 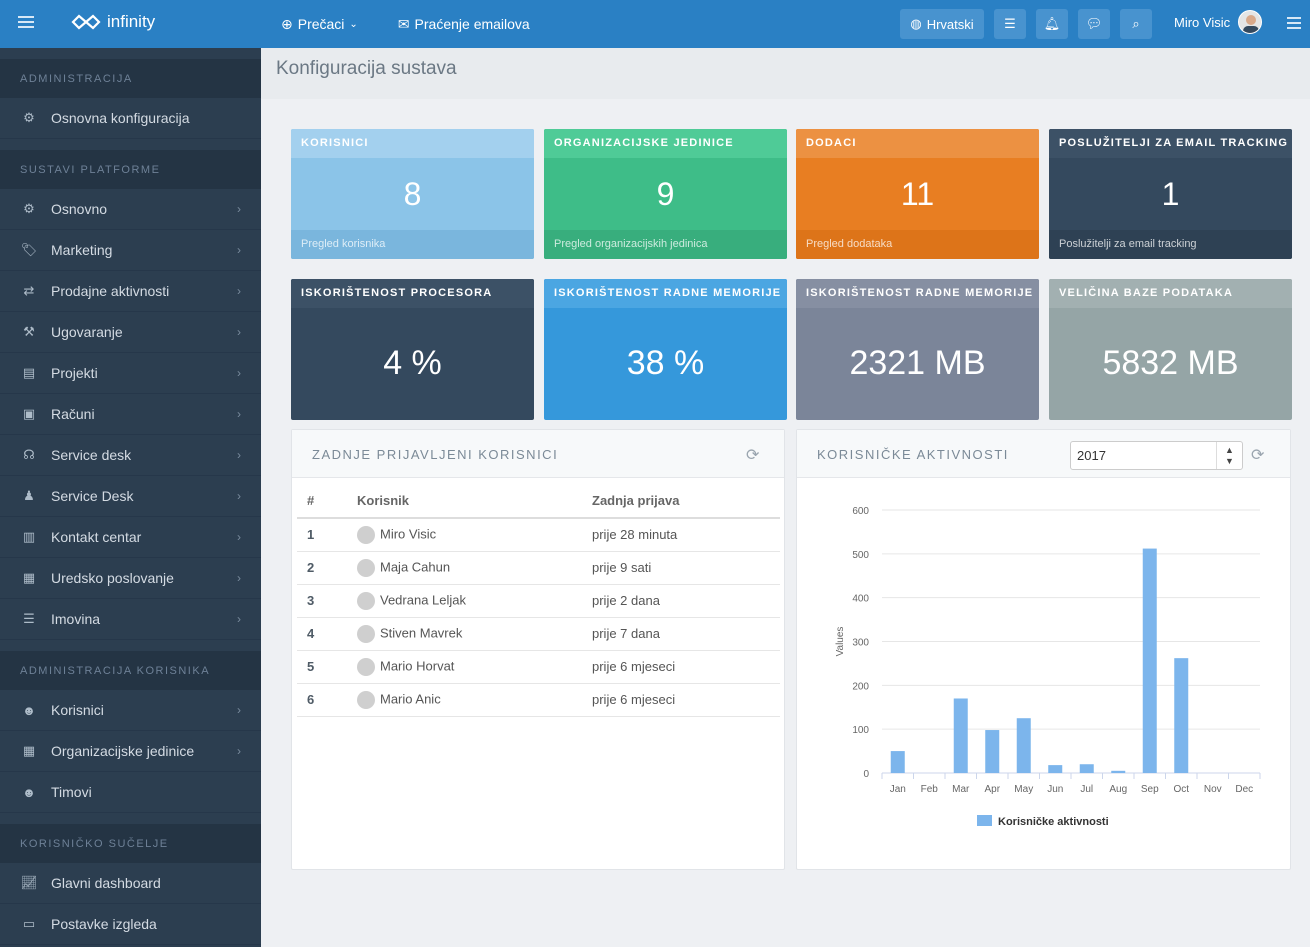 I want to click on sidebar-item: ☻ Korisnici ›, so click(x=130, y=710).